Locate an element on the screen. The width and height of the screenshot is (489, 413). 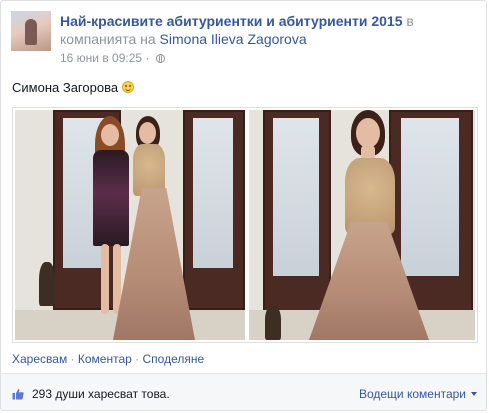
caret-down-icon is located at coordinates (474, 394).